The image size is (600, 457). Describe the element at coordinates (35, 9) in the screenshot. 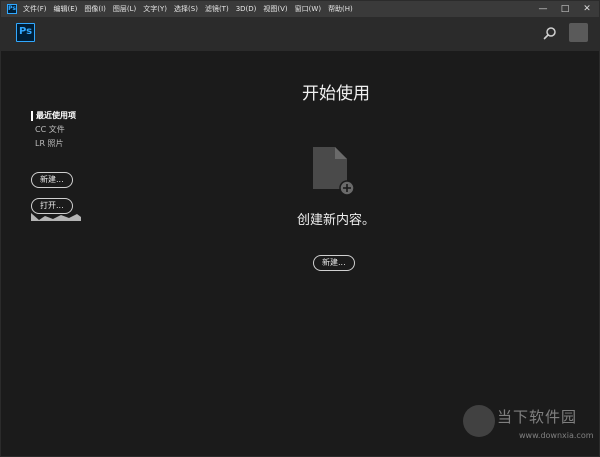

I see `menu-file: 文件(F)` at that location.